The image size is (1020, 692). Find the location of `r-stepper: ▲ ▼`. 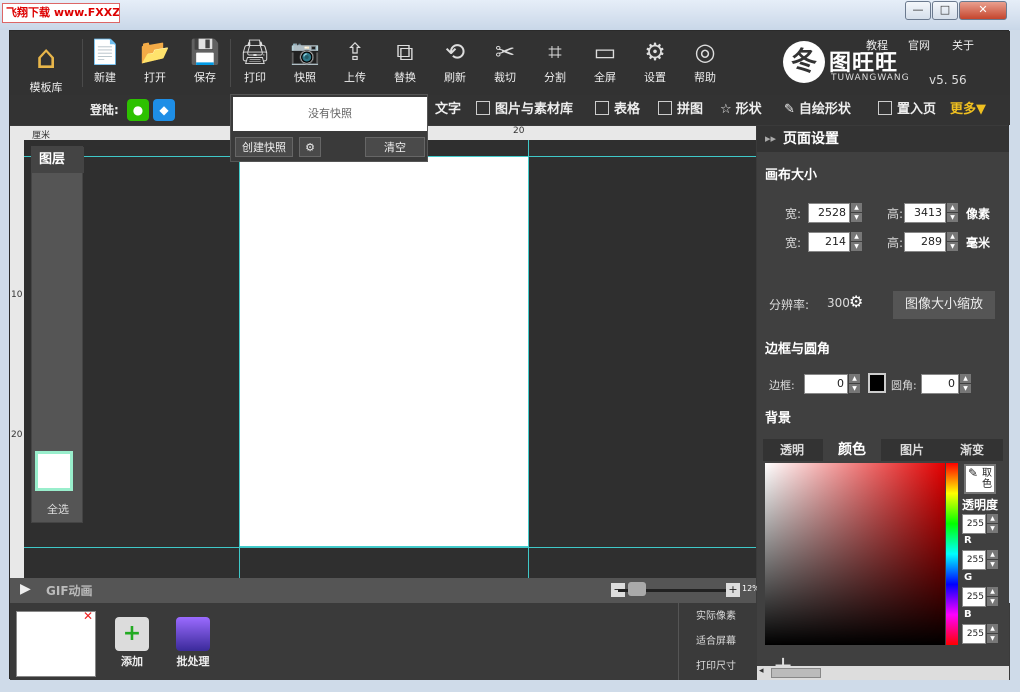

r-stepper: ▲ ▼ is located at coordinates (992, 560).